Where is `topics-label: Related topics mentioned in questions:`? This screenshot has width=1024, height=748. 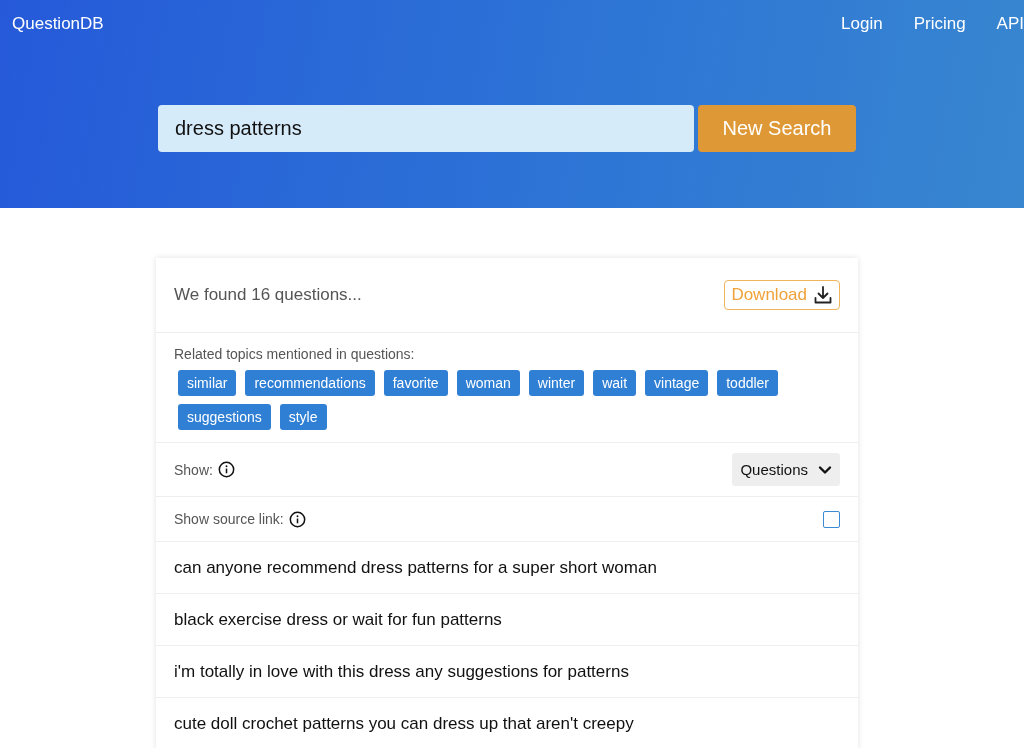 topics-label: Related topics mentioned in questions: is located at coordinates (294, 354).